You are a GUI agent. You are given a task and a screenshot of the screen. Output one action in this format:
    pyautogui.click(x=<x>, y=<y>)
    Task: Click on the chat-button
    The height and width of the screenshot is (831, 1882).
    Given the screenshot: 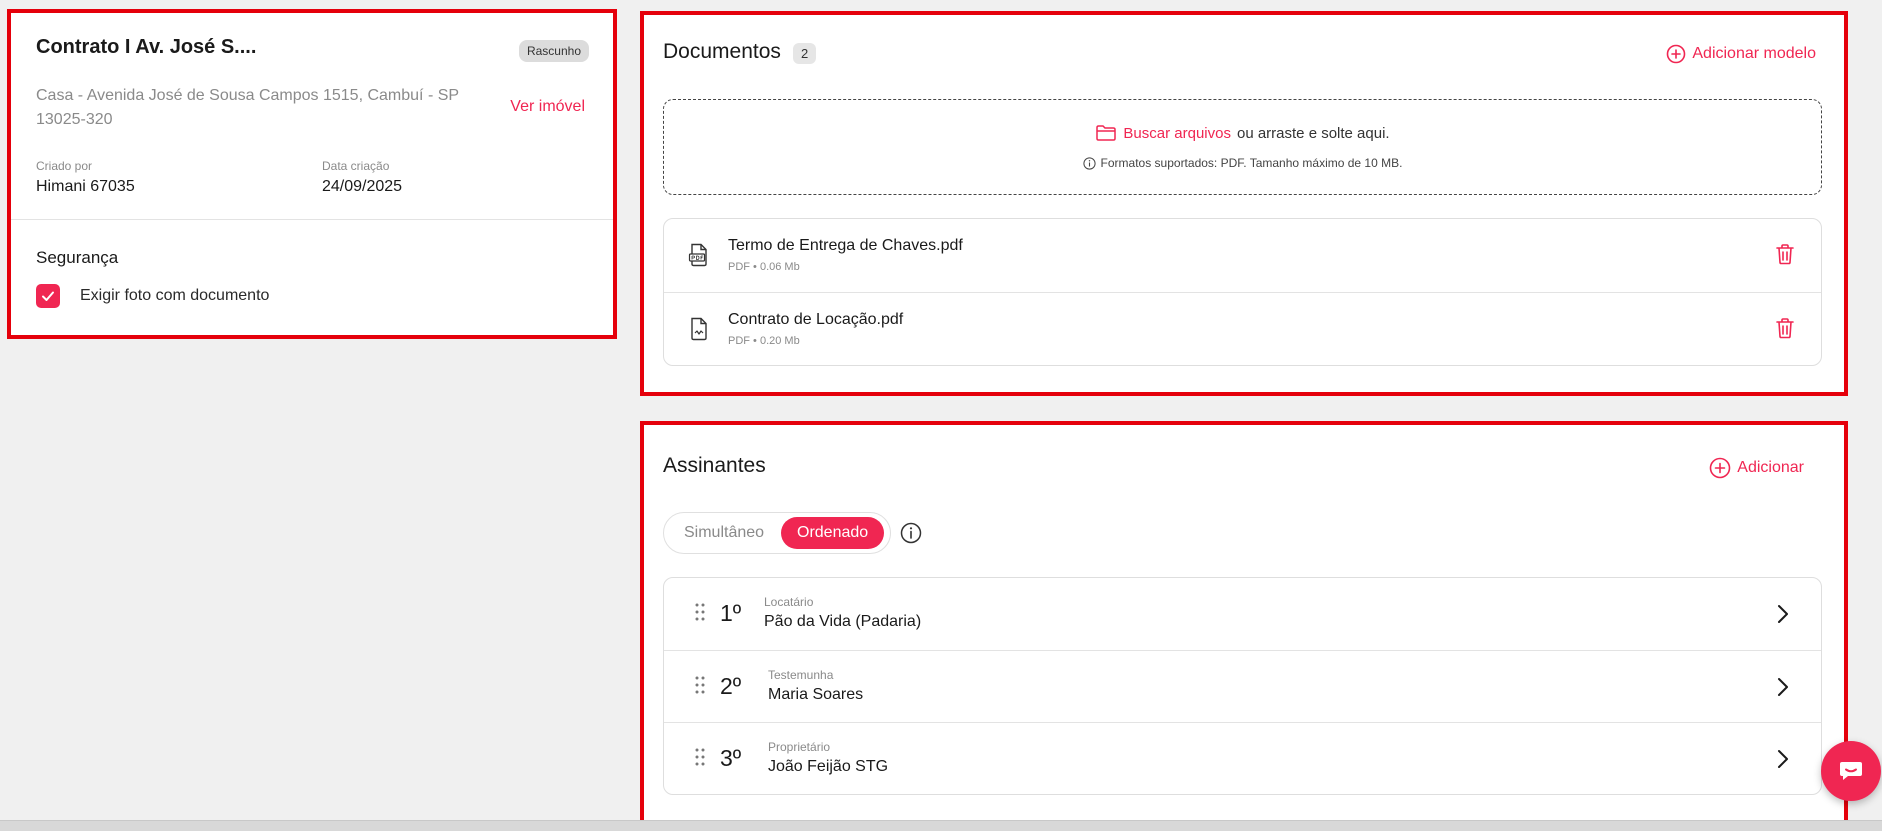 What is the action you would take?
    pyautogui.click(x=1851, y=771)
    